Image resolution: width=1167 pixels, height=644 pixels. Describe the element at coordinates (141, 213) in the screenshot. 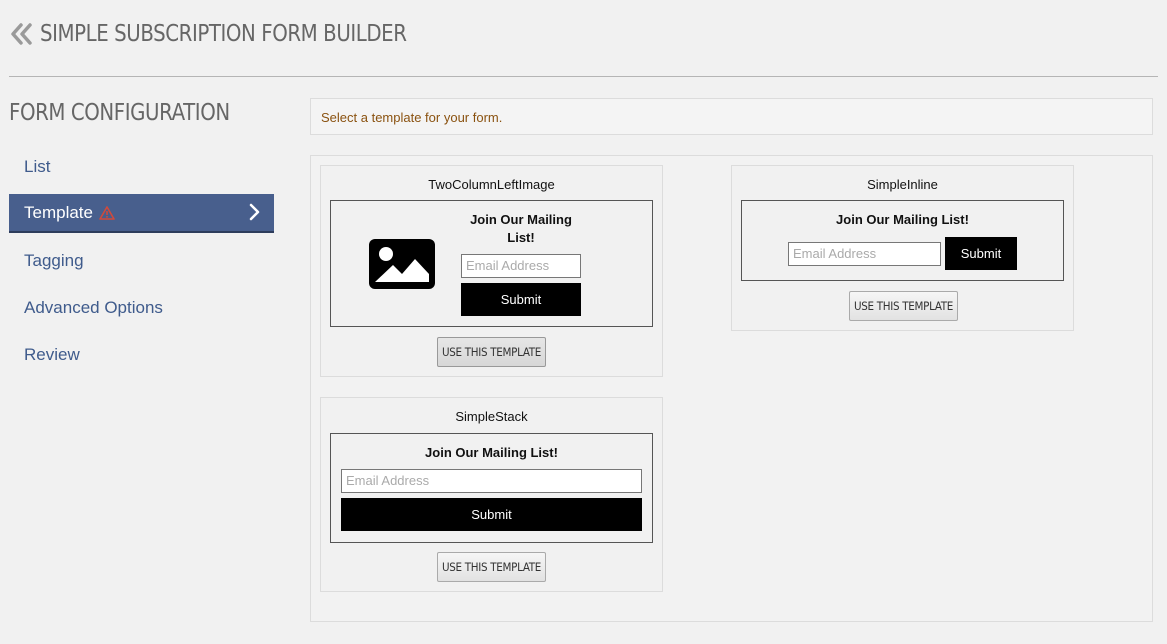

I see `sidebar-item-template: Template` at that location.